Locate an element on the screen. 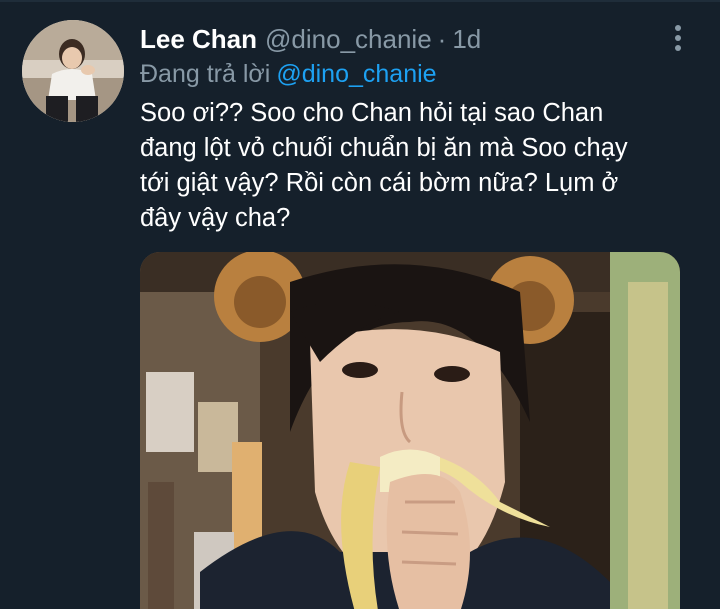  tweet-header: Lee Chan @dino_chanie · 1d is located at coordinates (310, 41).